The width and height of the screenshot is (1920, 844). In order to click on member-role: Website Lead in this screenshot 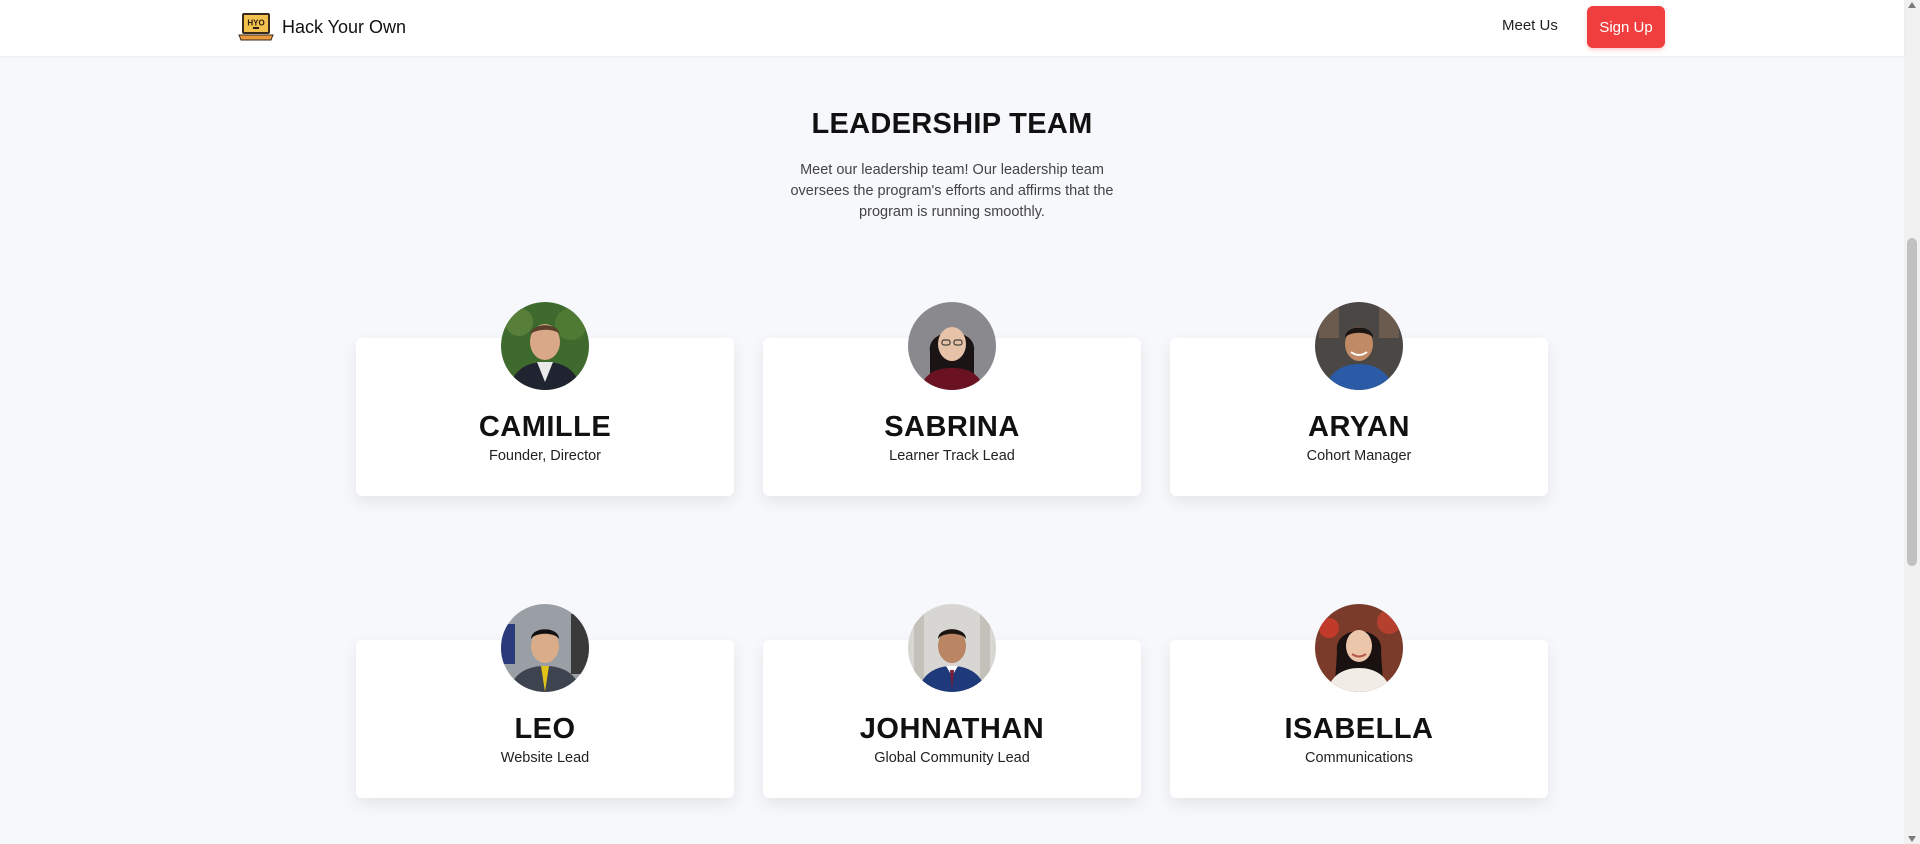, I will do `click(545, 758)`.